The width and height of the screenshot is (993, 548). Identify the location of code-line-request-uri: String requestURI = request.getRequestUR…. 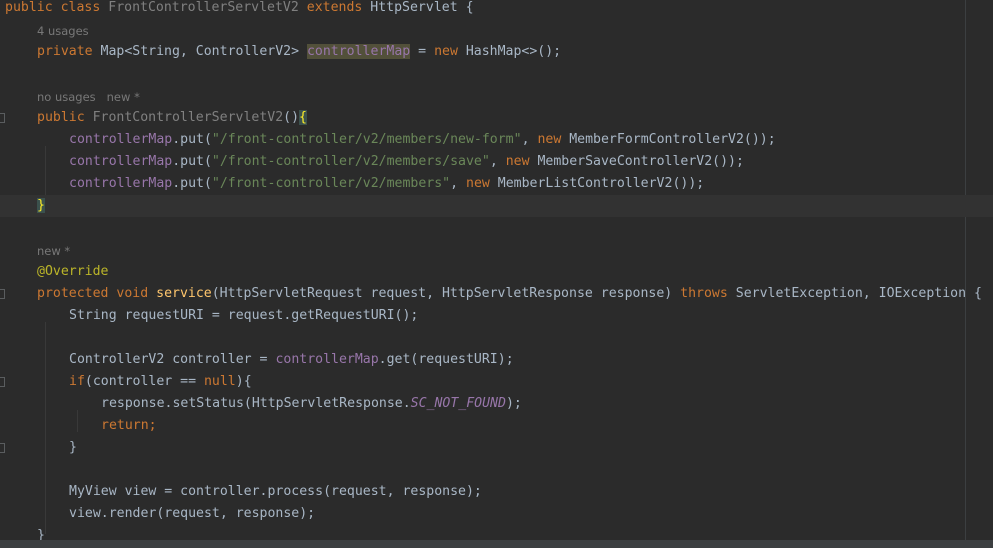
(496, 316).